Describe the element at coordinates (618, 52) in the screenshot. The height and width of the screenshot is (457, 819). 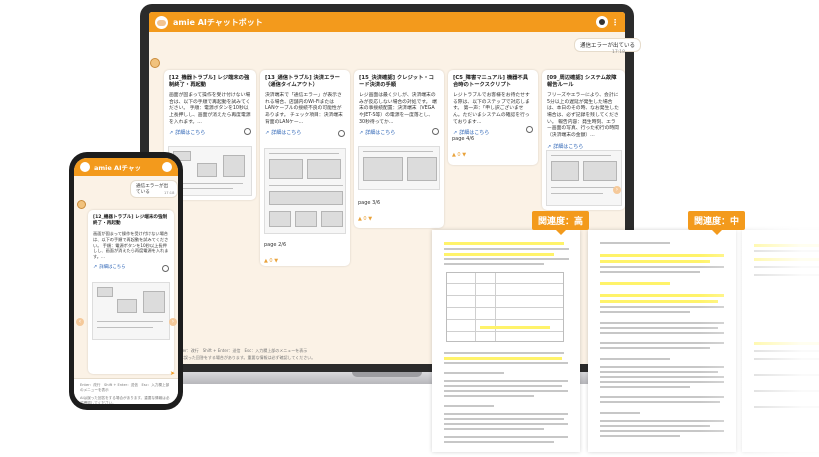
I see `message-time: 17:18` at that location.